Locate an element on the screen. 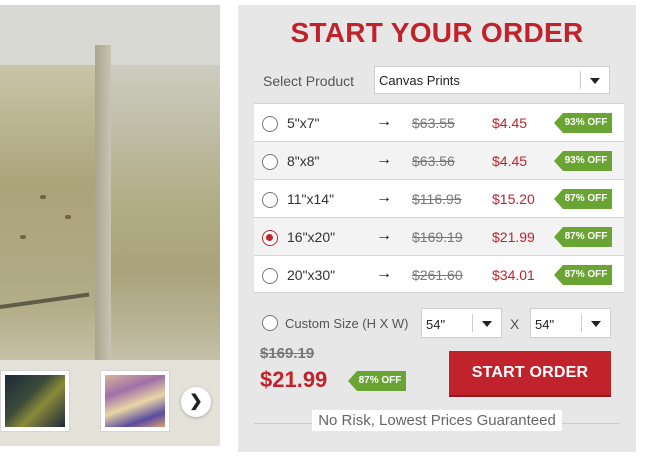 The width and height of the screenshot is (646, 460). custom-width-select: 54" is located at coordinates (570, 323).